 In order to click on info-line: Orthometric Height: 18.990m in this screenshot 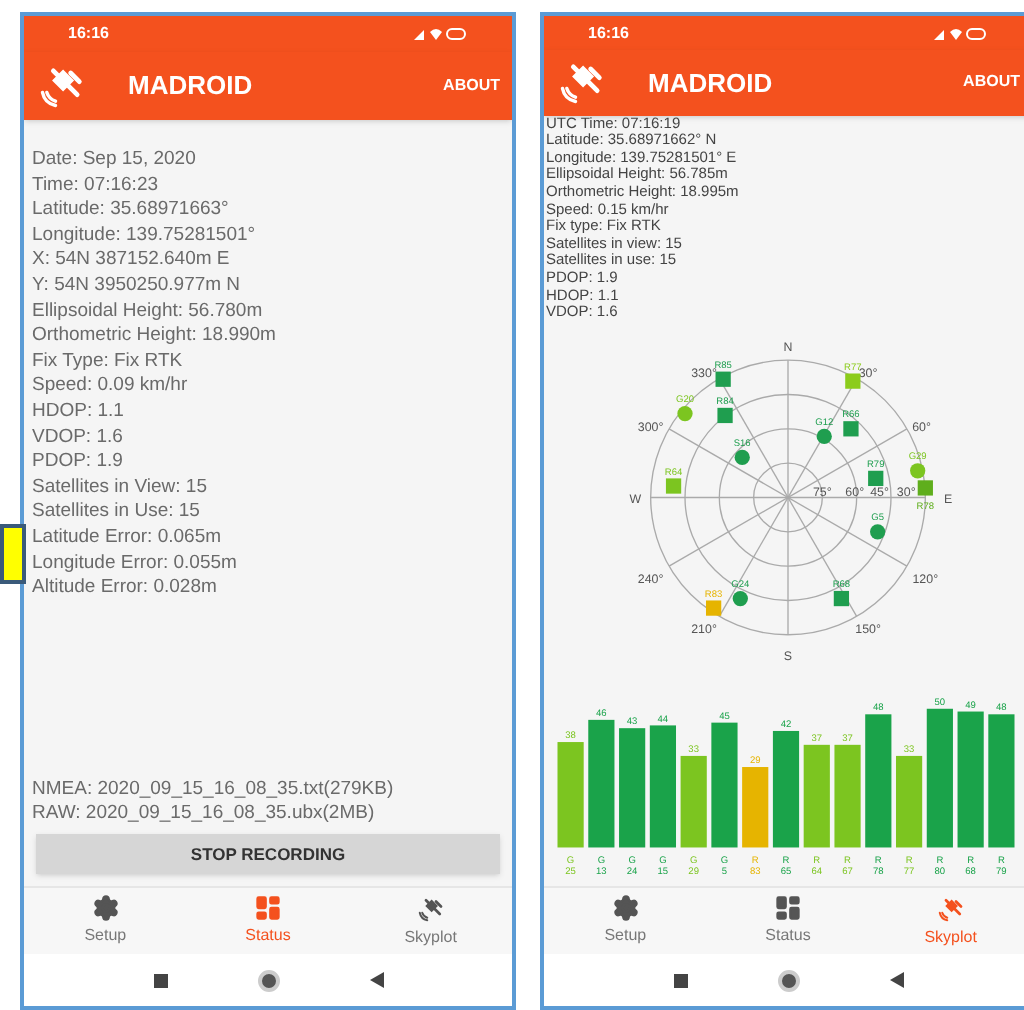, I will do `click(155, 337)`.